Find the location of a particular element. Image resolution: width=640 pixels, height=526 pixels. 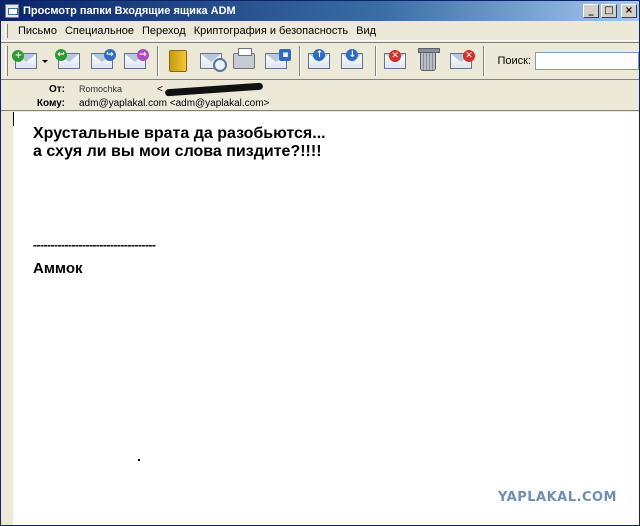

from-label: От: is located at coordinates (56, 89).